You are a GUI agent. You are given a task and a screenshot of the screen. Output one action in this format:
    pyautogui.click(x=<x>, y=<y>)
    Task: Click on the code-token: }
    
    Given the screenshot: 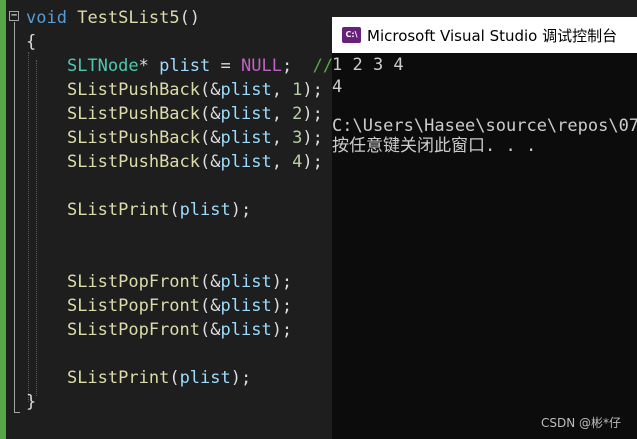 What is the action you would take?
    pyautogui.click(x=31, y=402)
    